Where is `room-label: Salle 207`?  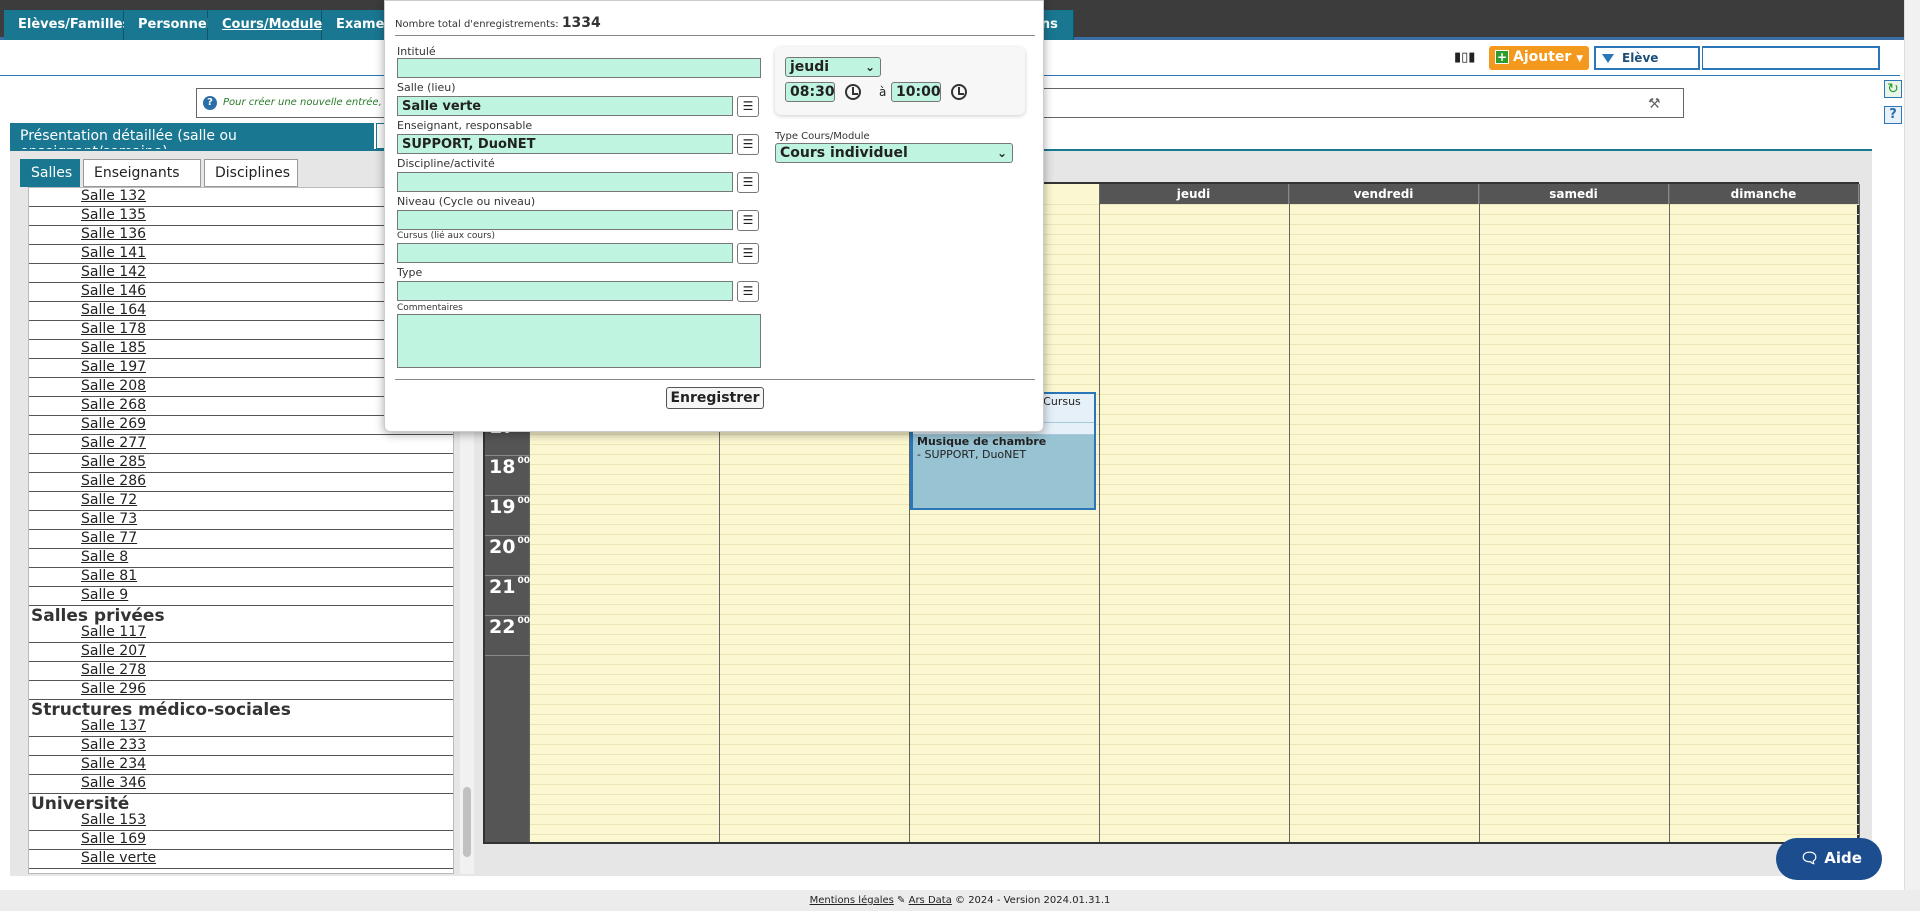
room-label: Salle 207 is located at coordinates (113, 651).